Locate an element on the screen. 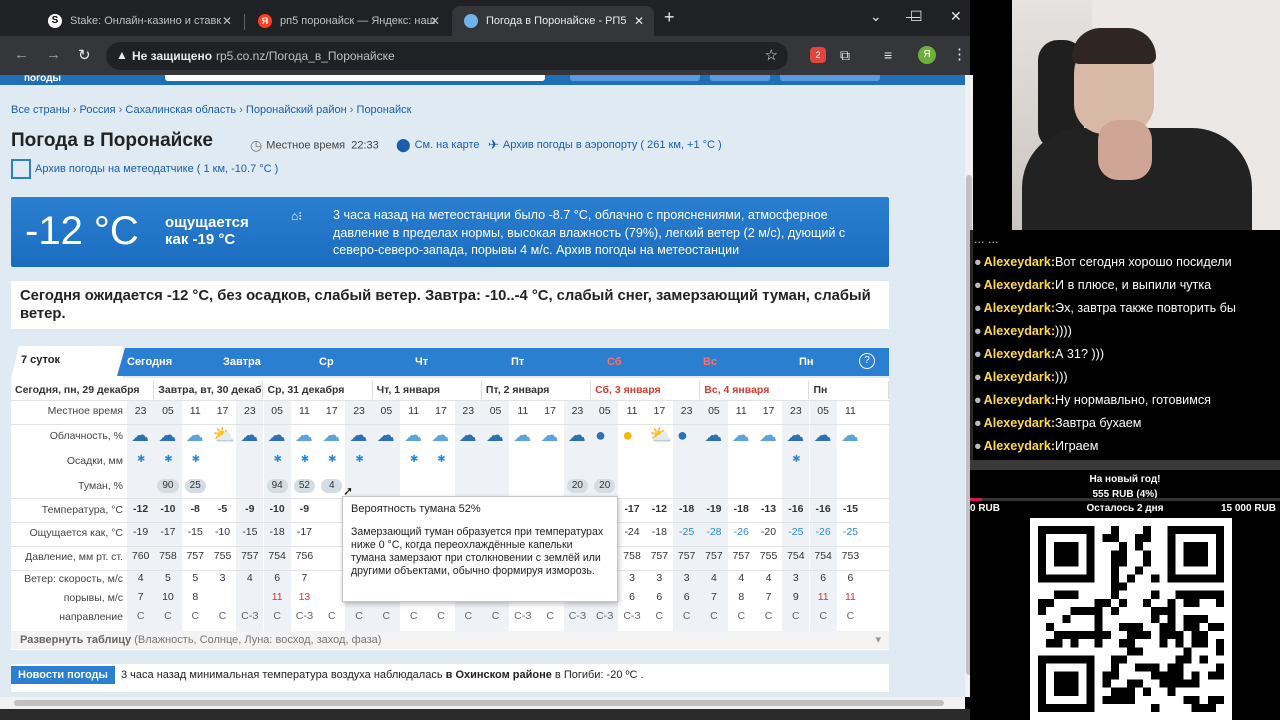 The image size is (1280, 720). day-tab: Завтра is located at coordinates (266, 362).